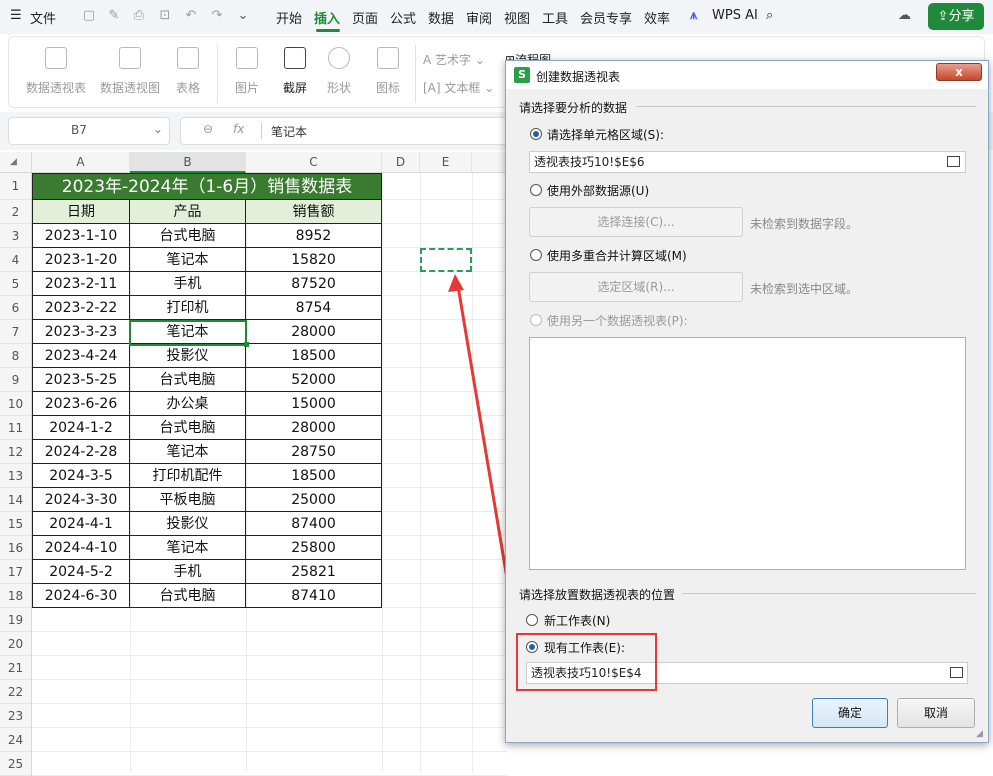  What do you see at coordinates (578, 77) in the screenshot?
I see `dialog-title: 创建数据透视表` at bounding box center [578, 77].